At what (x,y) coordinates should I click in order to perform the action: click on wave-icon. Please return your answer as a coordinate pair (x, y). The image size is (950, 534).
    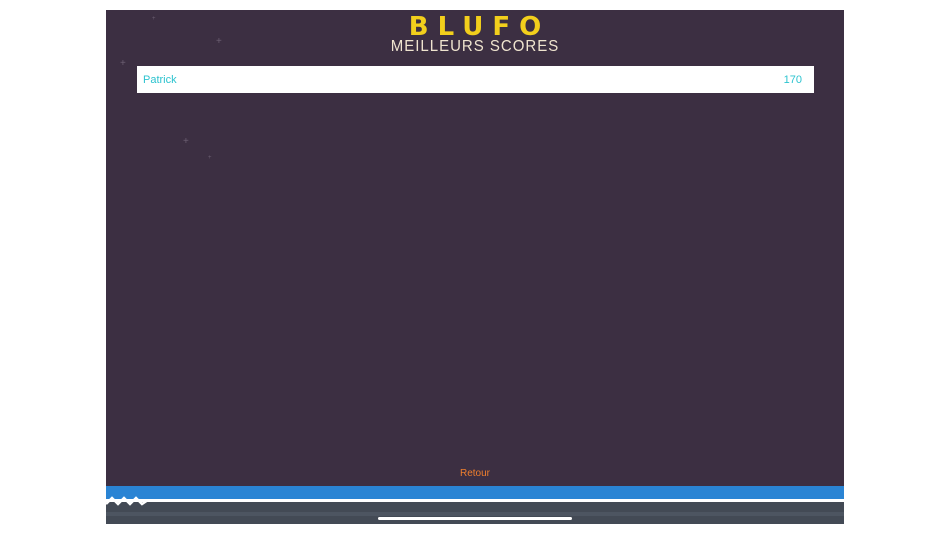
    Looking at the image, I should click on (127, 501).